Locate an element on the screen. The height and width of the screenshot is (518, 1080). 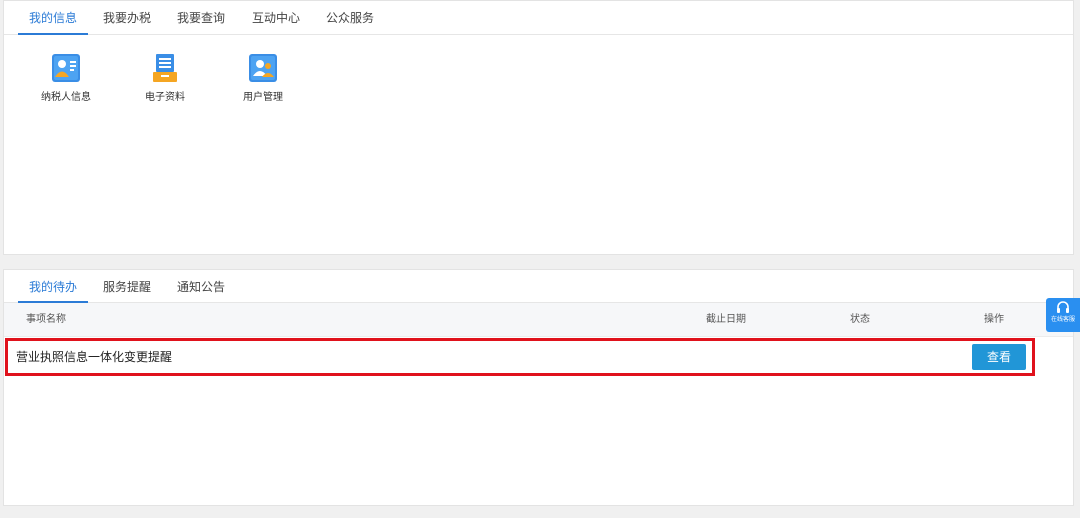
document-stack-icon is located at coordinates (165, 68).